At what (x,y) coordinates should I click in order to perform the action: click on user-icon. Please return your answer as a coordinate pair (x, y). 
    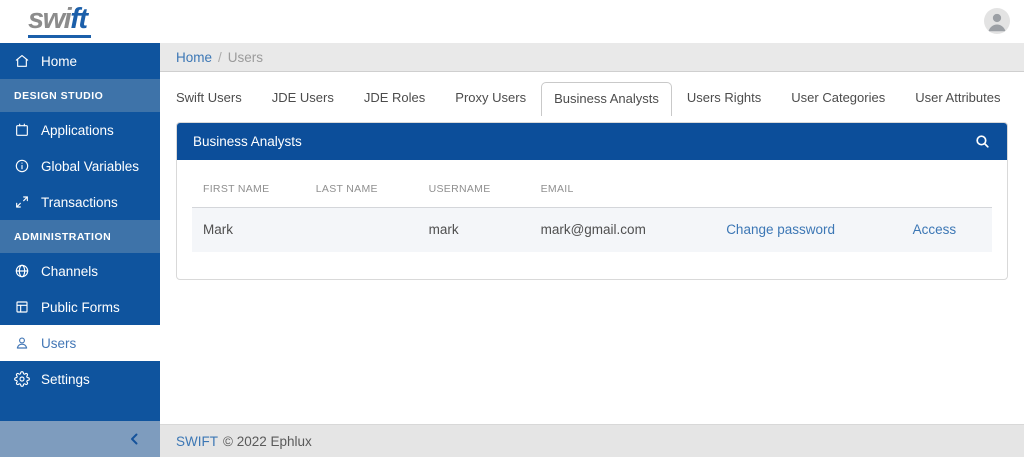
    Looking at the image, I should click on (22, 343).